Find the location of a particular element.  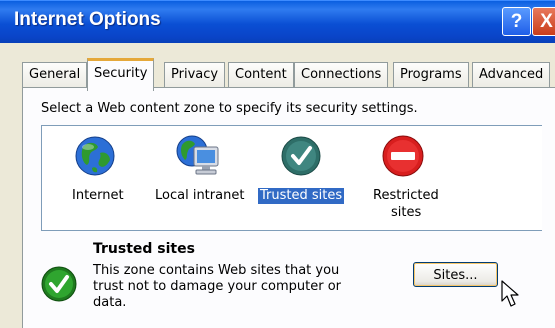

close-button: X is located at coordinates (543, 21).